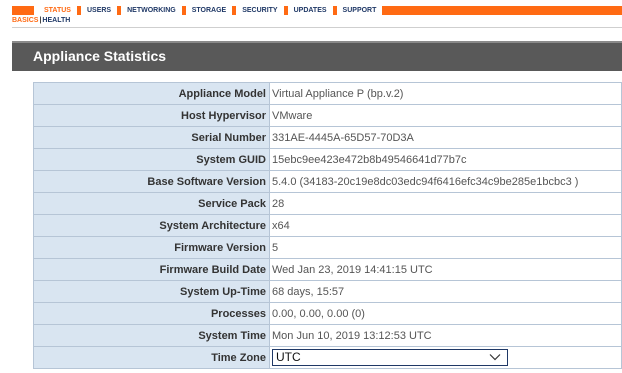 Image resolution: width=622 pixels, height=373 pixels. Describe the element at coordinates (151, 159) in the screenshot. I see `stat-label: System GUID` at that location.